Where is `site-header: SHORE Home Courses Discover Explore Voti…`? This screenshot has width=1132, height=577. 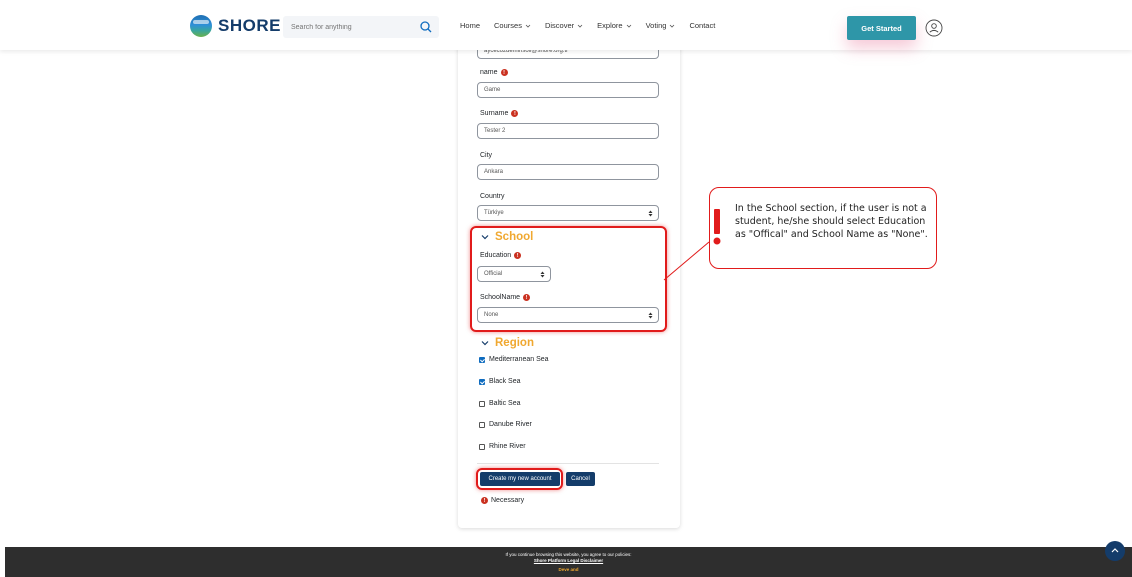 site-header: SHORE Home Courses Discover Explore Voti… is located at coordinates (566, 25).